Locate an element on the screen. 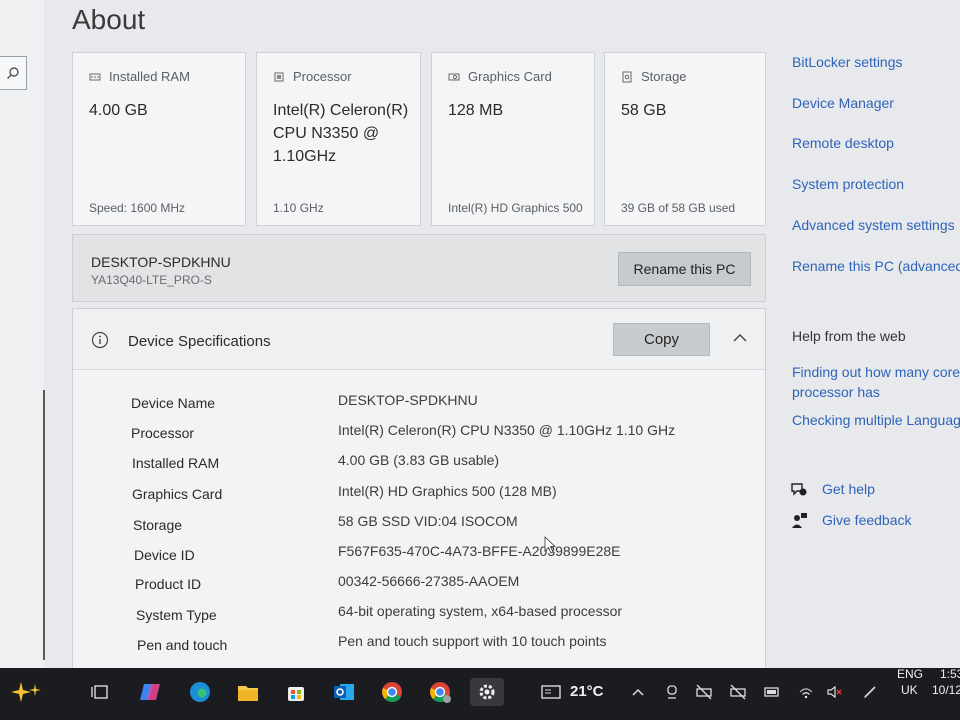 This screenshot has height=720, width=960. link-help-languages: Checking multiple Languag is located at coordinates (876, 420).